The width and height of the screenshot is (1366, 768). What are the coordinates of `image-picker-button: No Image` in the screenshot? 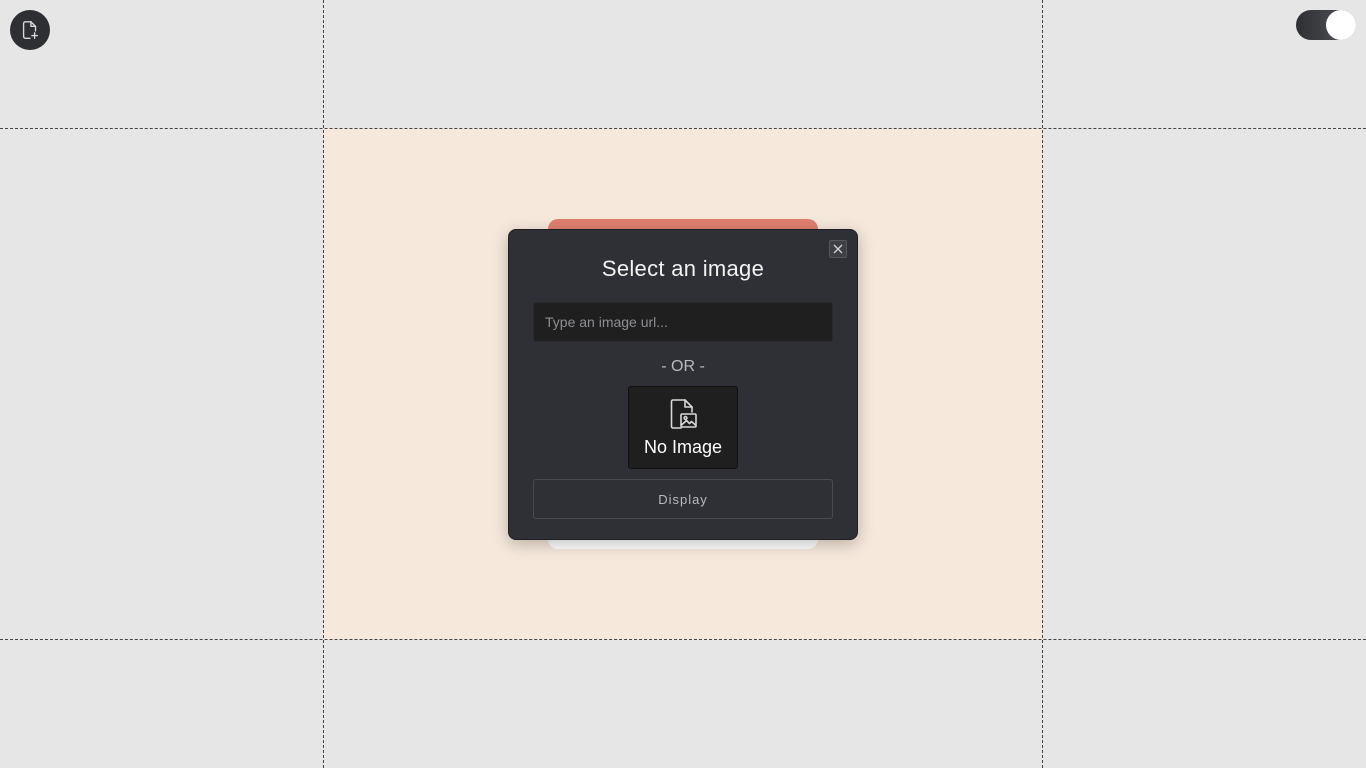 It's located at (683, 427).